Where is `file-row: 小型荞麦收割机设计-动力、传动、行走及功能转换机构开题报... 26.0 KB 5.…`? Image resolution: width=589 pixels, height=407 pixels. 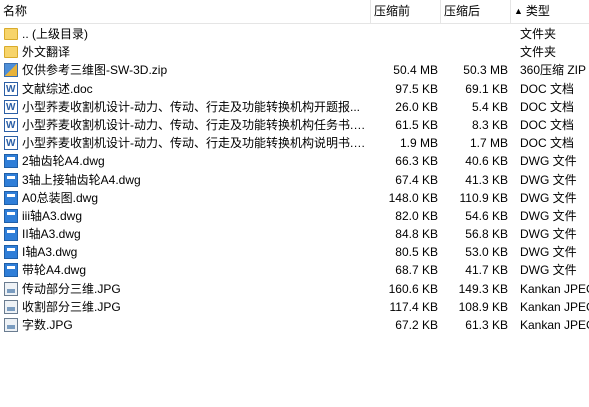
file-row: 小型荞麦收割机设计-动力、传动、行走及功能转换机构开题报... 26.0 KB 5.… is located at coordinates (294, 107).